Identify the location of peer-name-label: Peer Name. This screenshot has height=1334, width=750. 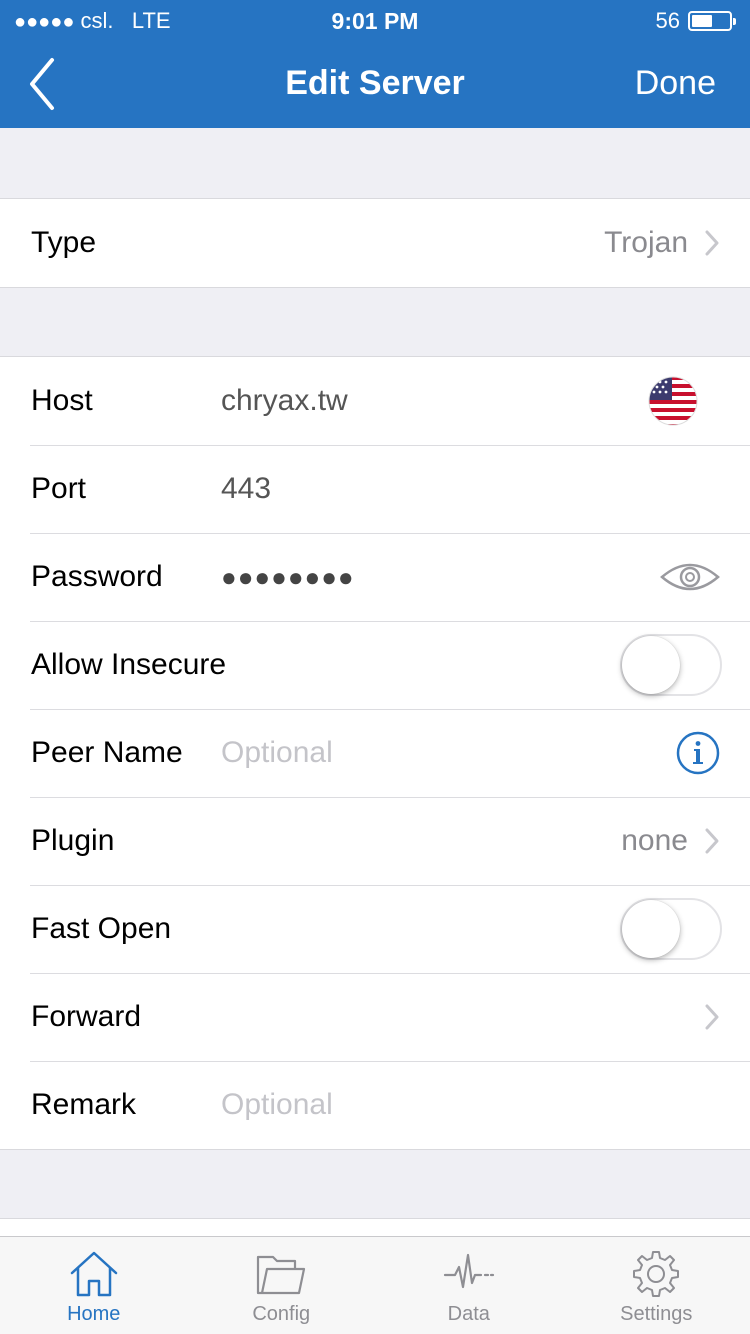
(107, 752).